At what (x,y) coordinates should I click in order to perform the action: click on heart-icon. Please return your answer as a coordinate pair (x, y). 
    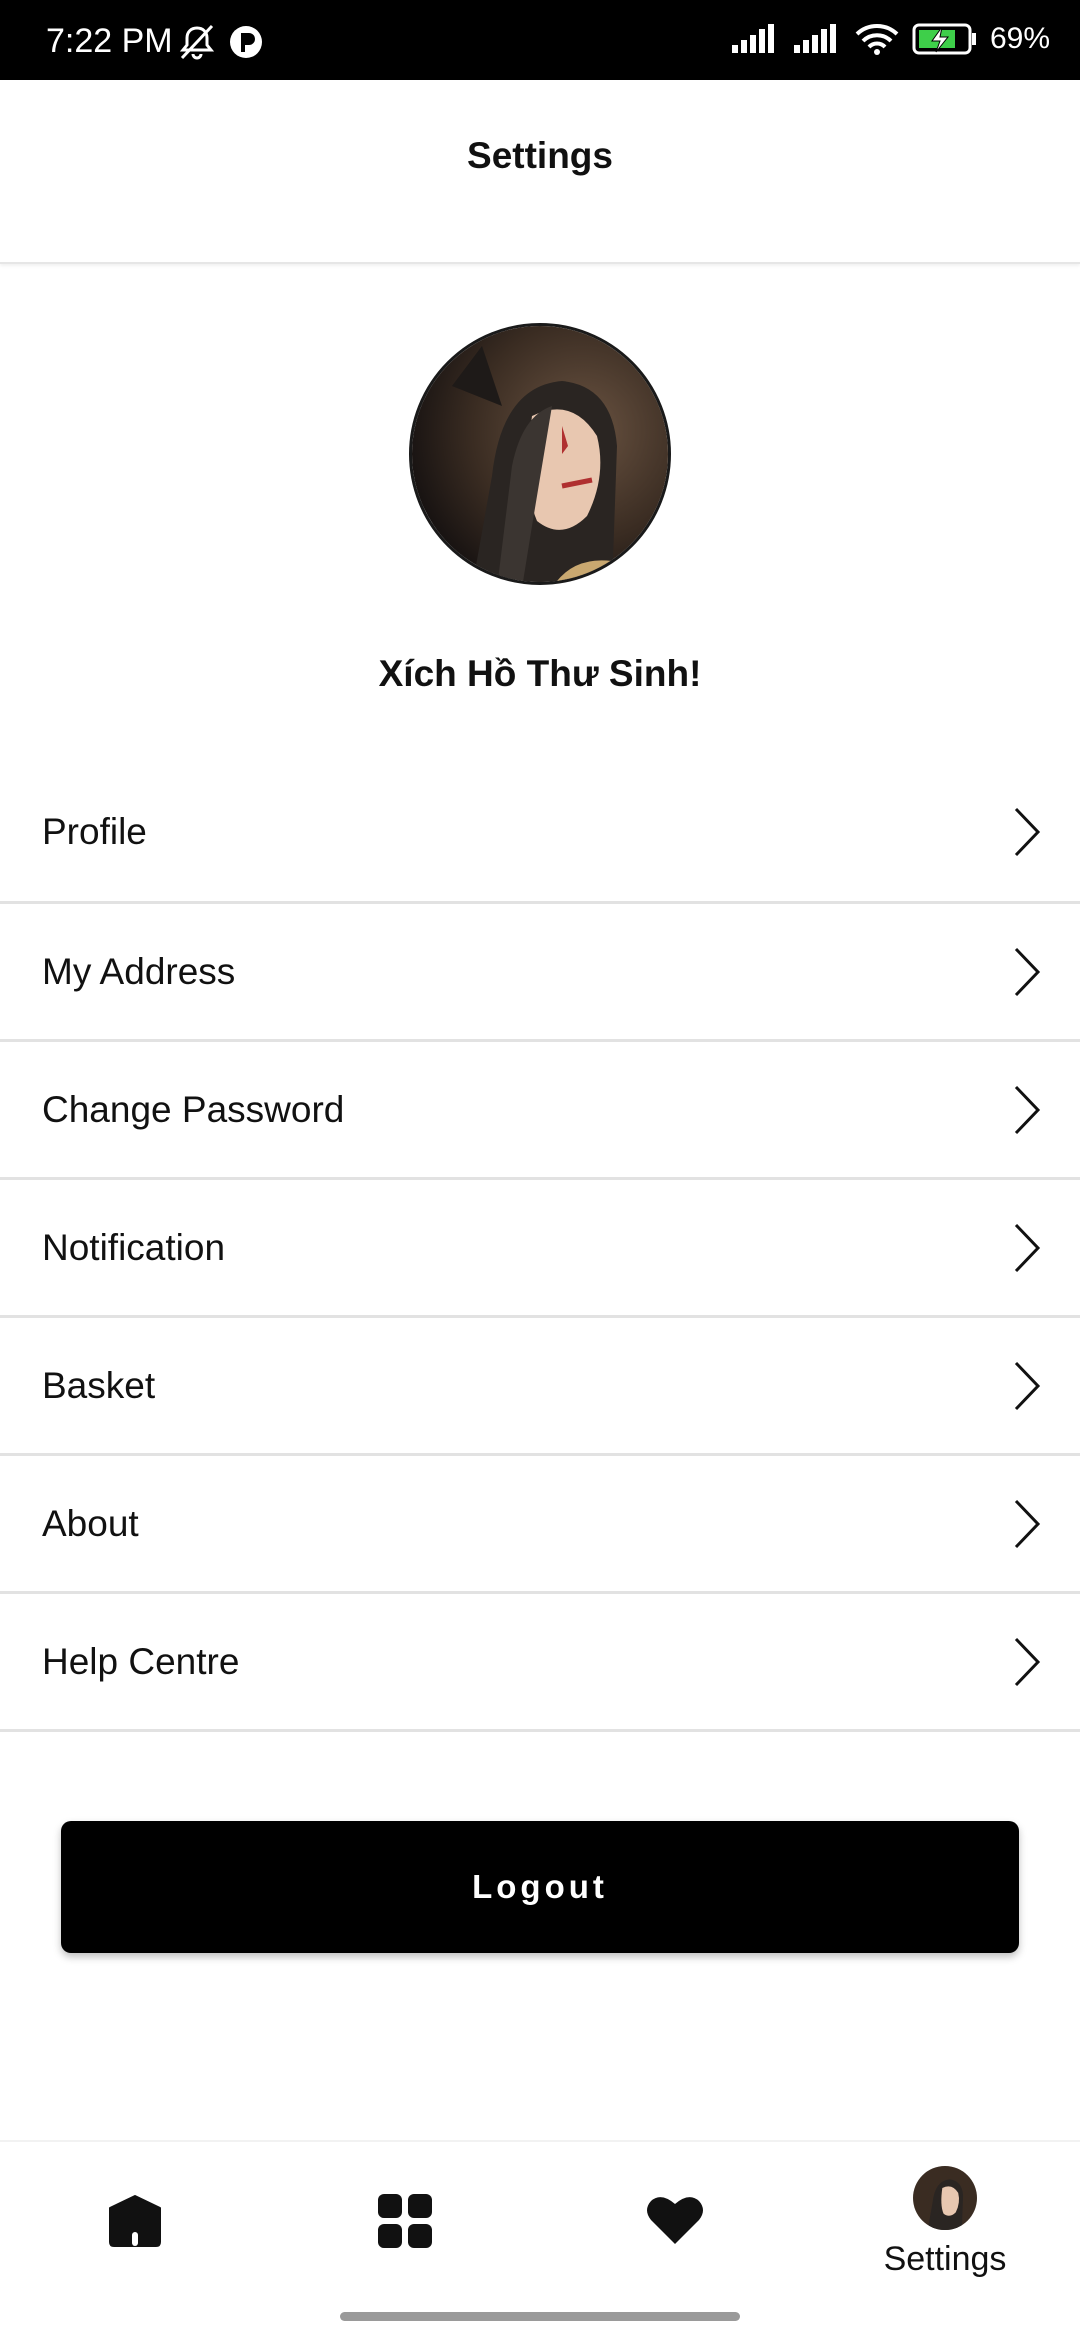
    Looking at the image, I should click on (675, 2220).